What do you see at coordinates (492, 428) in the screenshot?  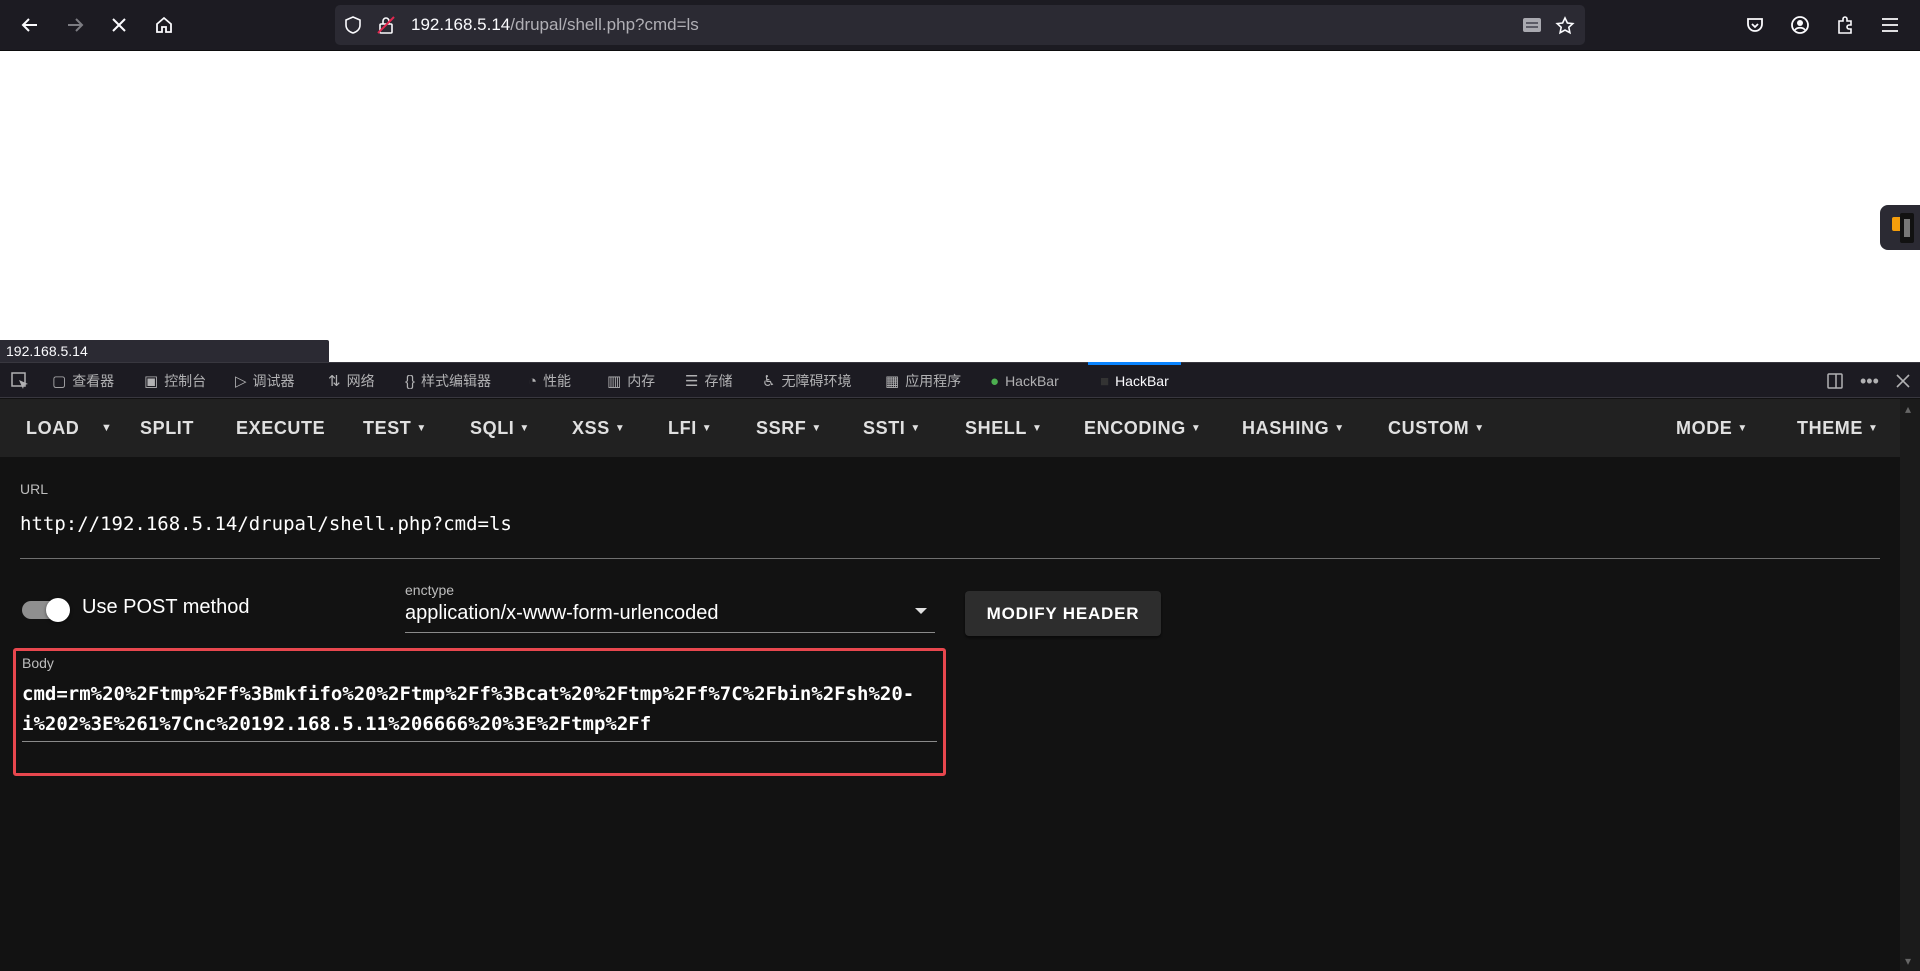 I see `menu-label: SQLI` at bounding box center [492, 428].